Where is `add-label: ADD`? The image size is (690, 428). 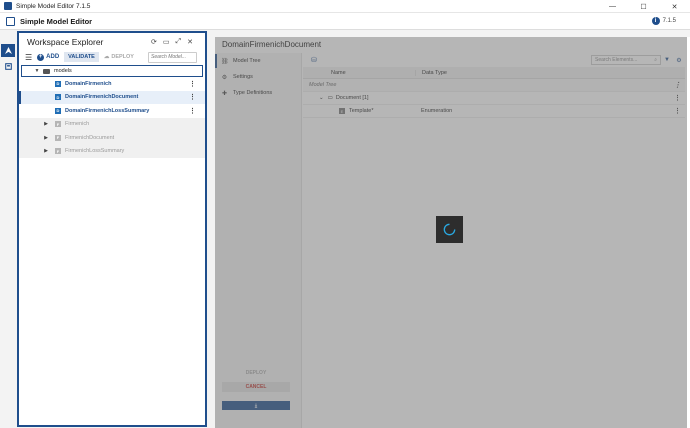
add-label: ADD is located at coordinates (53, 57).